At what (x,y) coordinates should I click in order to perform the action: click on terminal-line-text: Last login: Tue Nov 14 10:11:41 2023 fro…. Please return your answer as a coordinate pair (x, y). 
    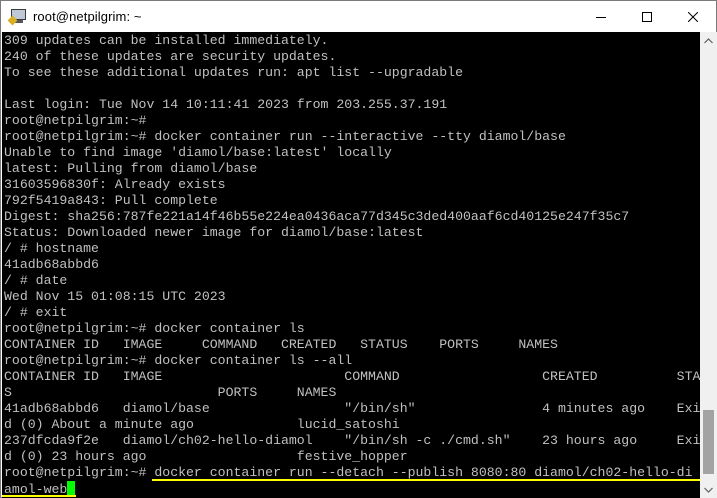
    Looking at the image, I should click on (226, 104).